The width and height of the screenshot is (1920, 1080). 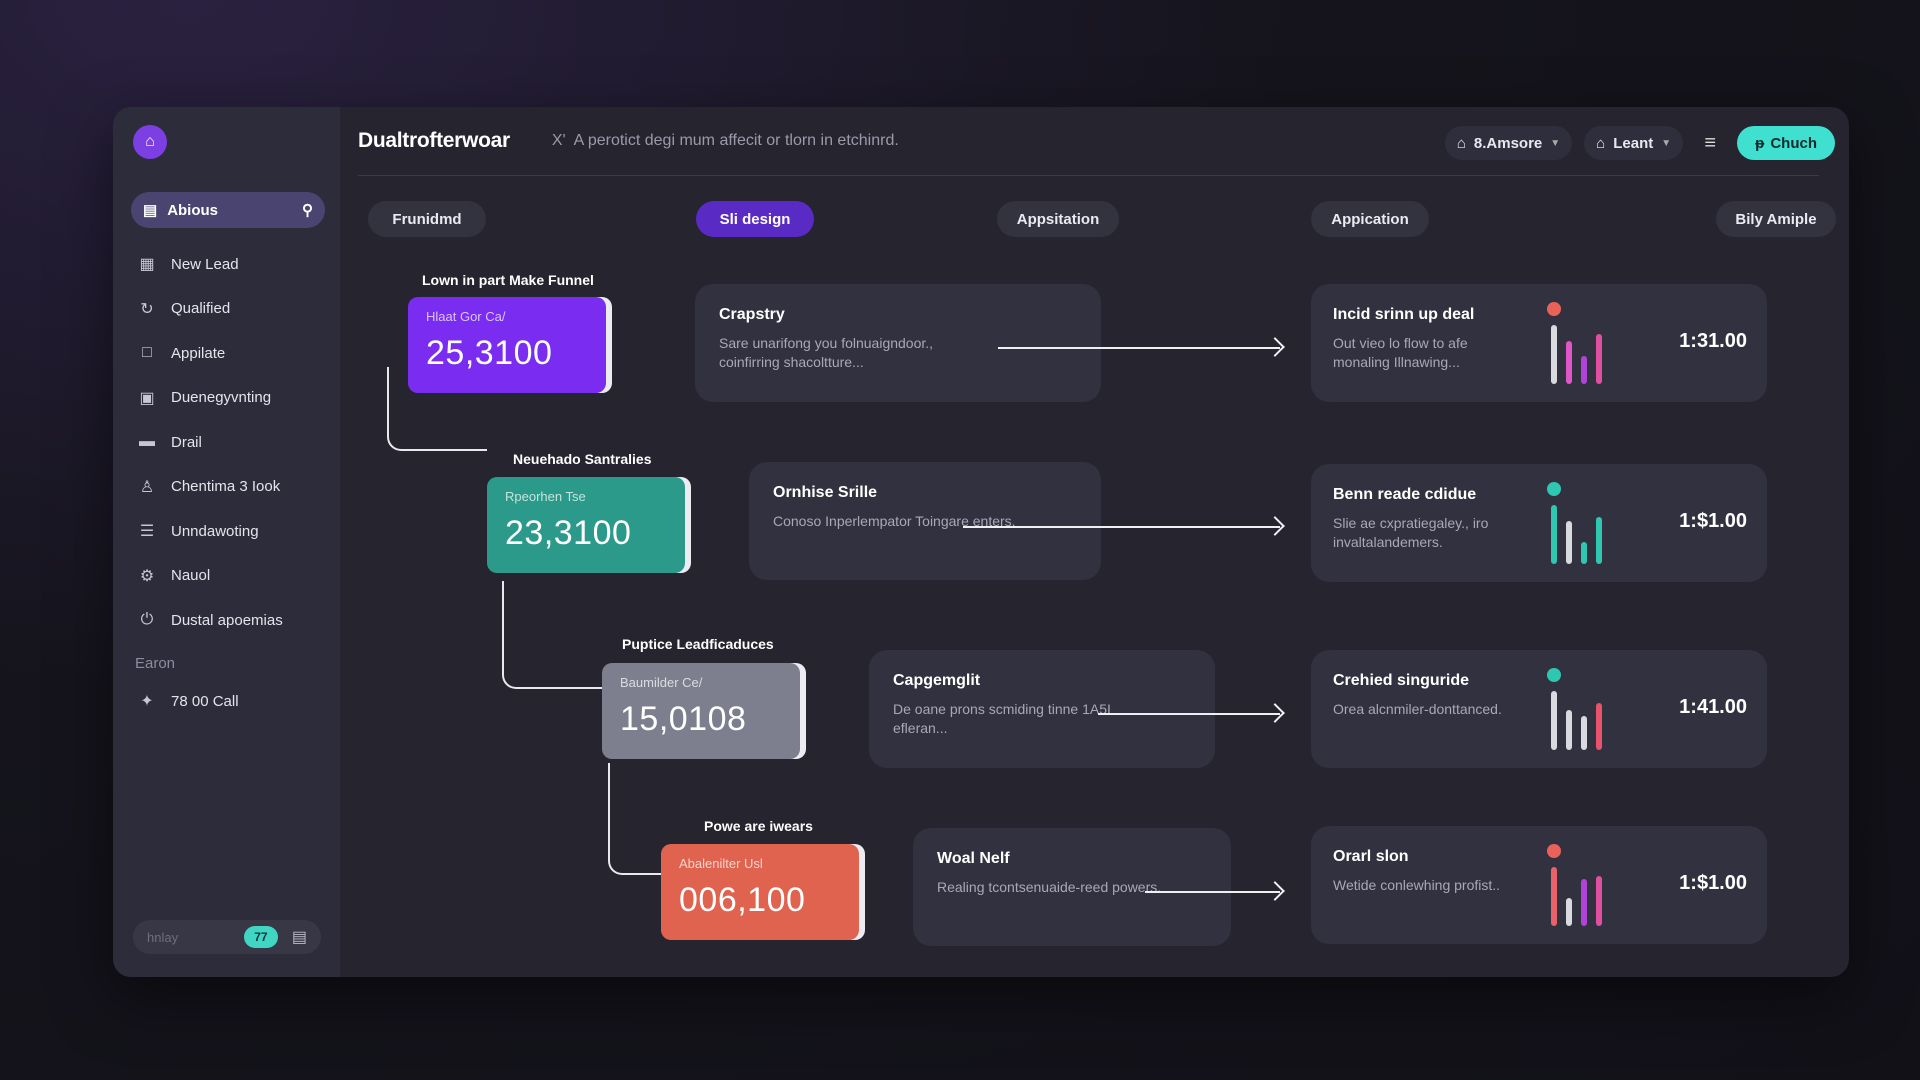 I want to click on stage-value: 006,100, so click(x=742, y=900).